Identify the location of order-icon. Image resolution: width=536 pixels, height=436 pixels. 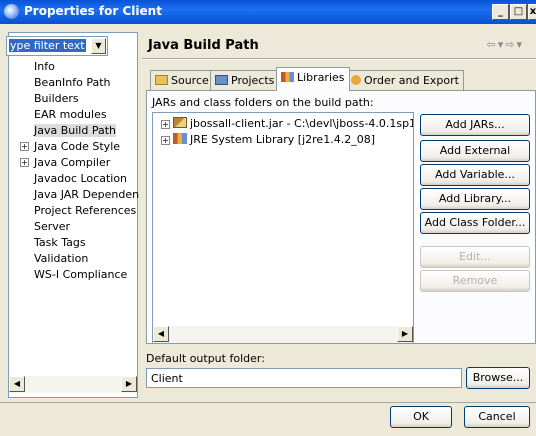
(356, 80).